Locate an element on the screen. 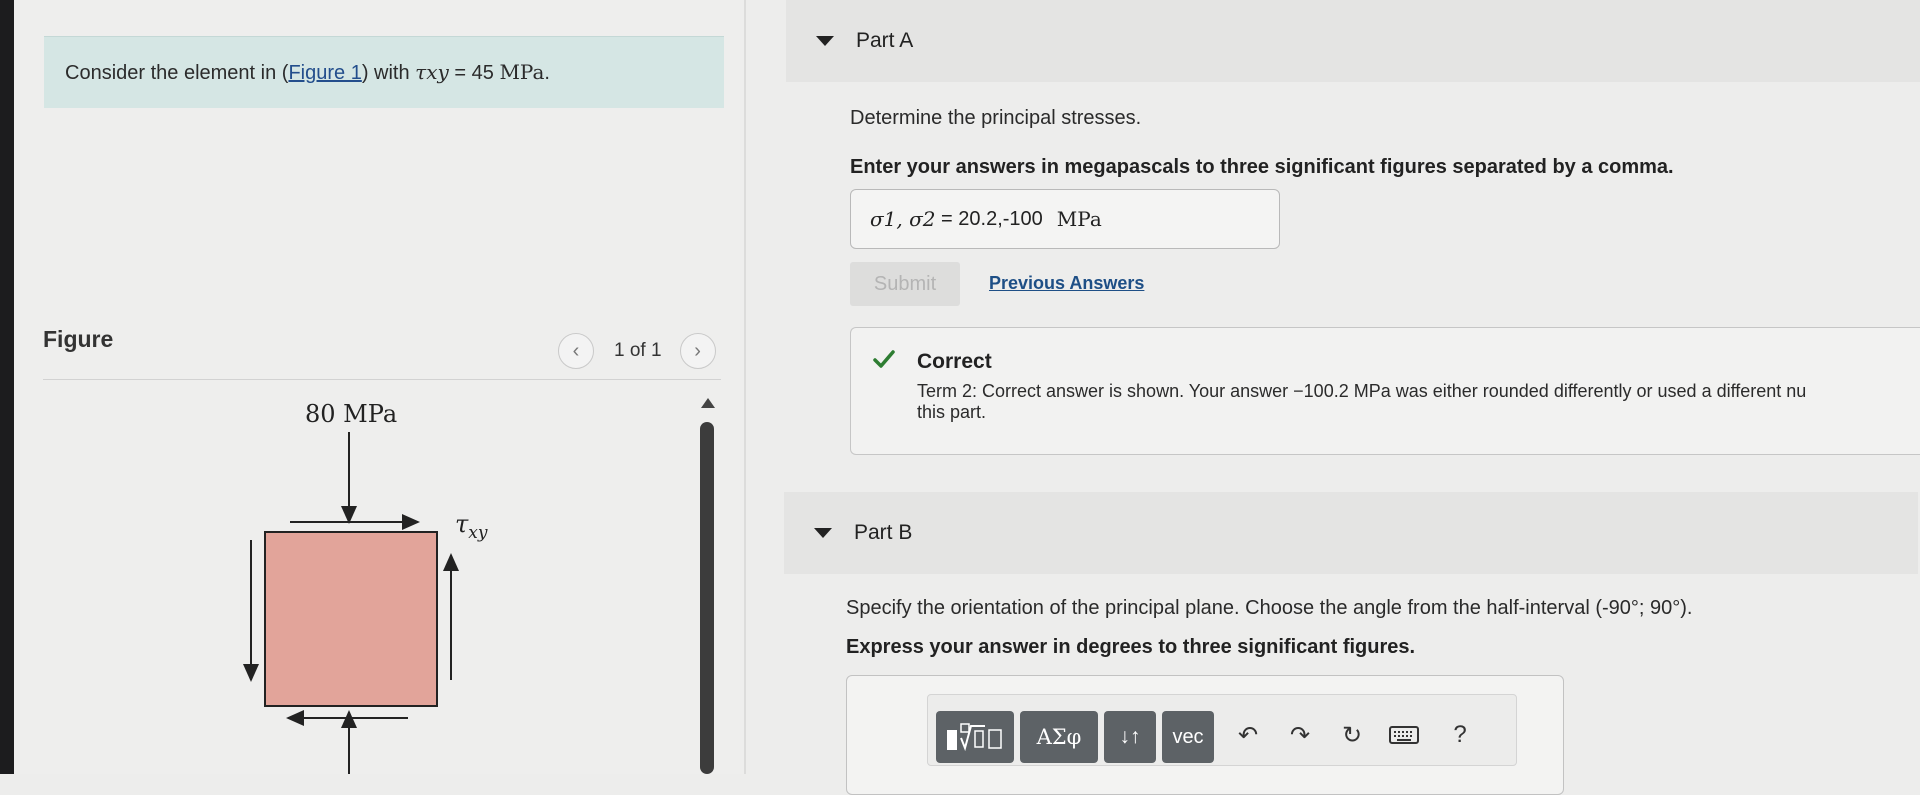 Image resolution: width=1920 pixels, height=795 pixels. stress-label: 80 MPa is located at coordinates (351, 414).